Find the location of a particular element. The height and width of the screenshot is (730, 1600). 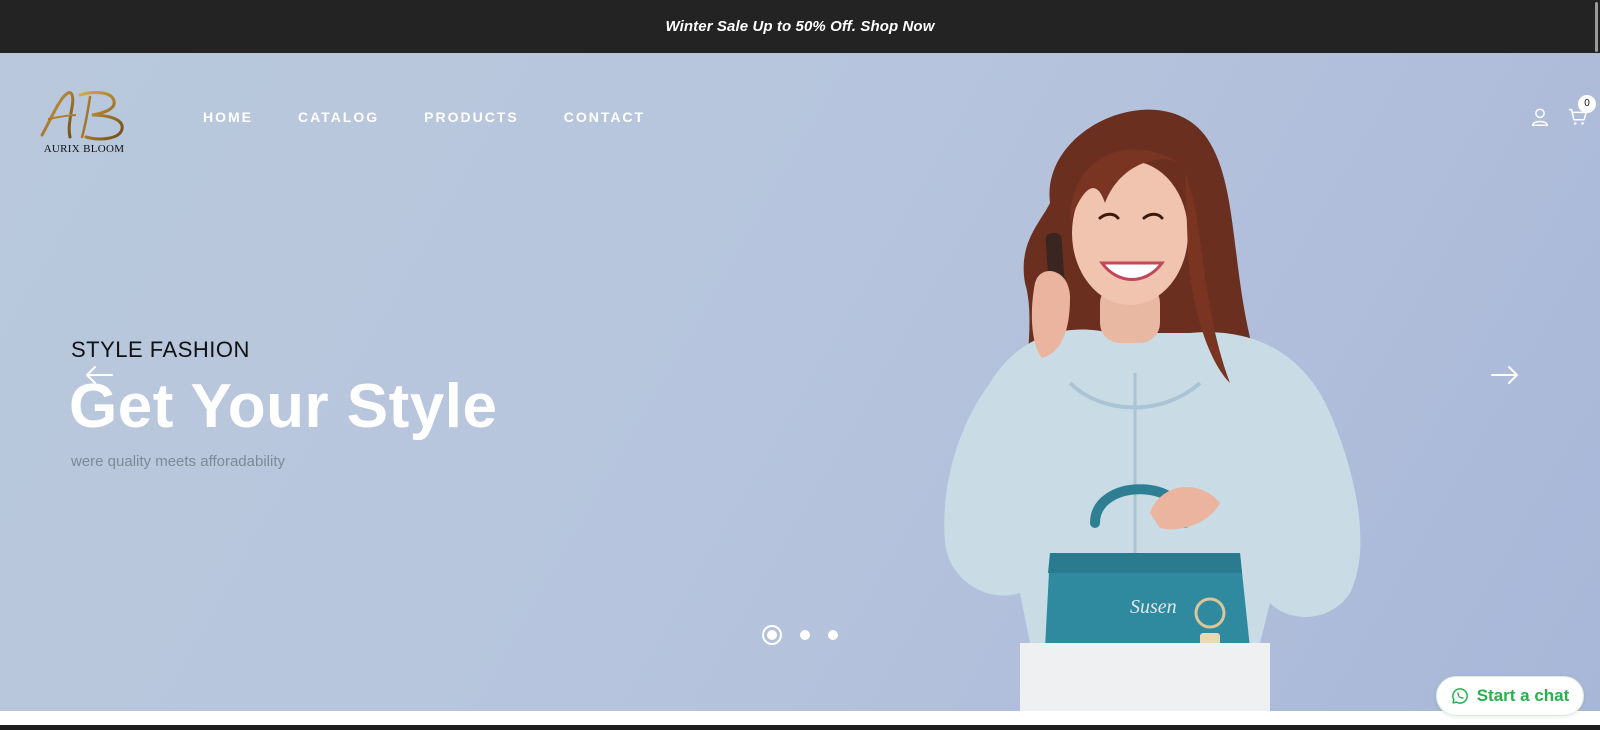

hero-headline: Get Your Style is located at coordinates (283, 406).